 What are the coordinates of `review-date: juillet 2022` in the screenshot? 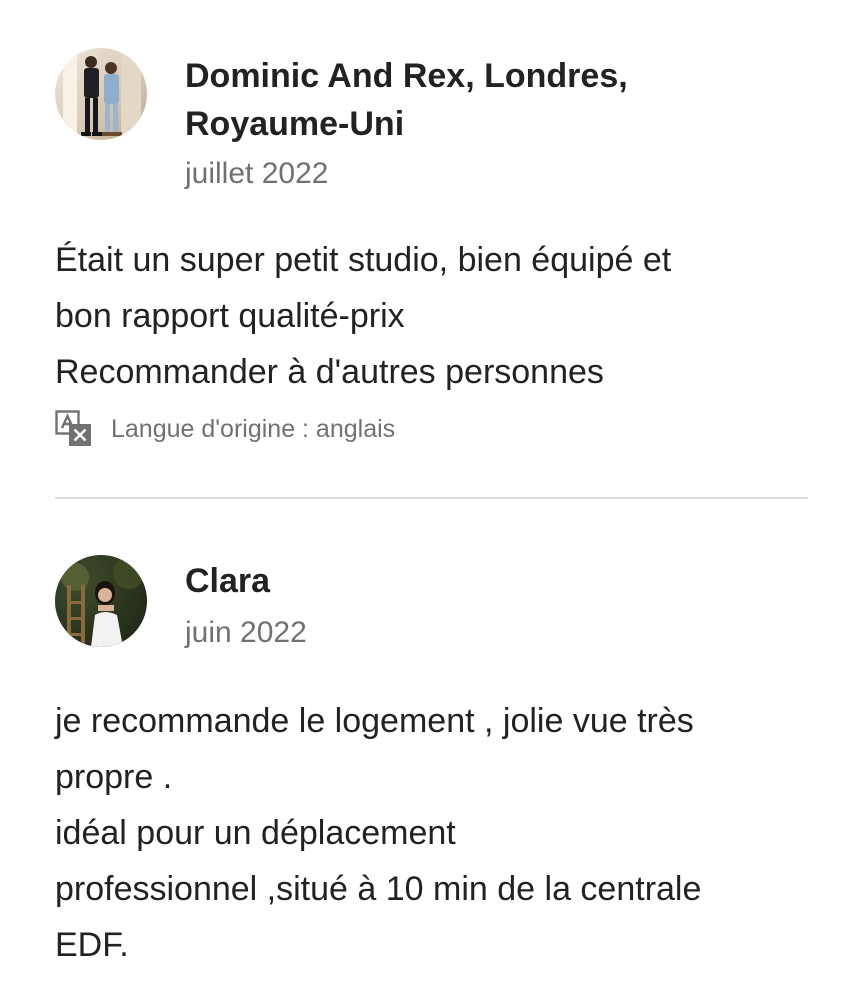 It's located at (257, 173).